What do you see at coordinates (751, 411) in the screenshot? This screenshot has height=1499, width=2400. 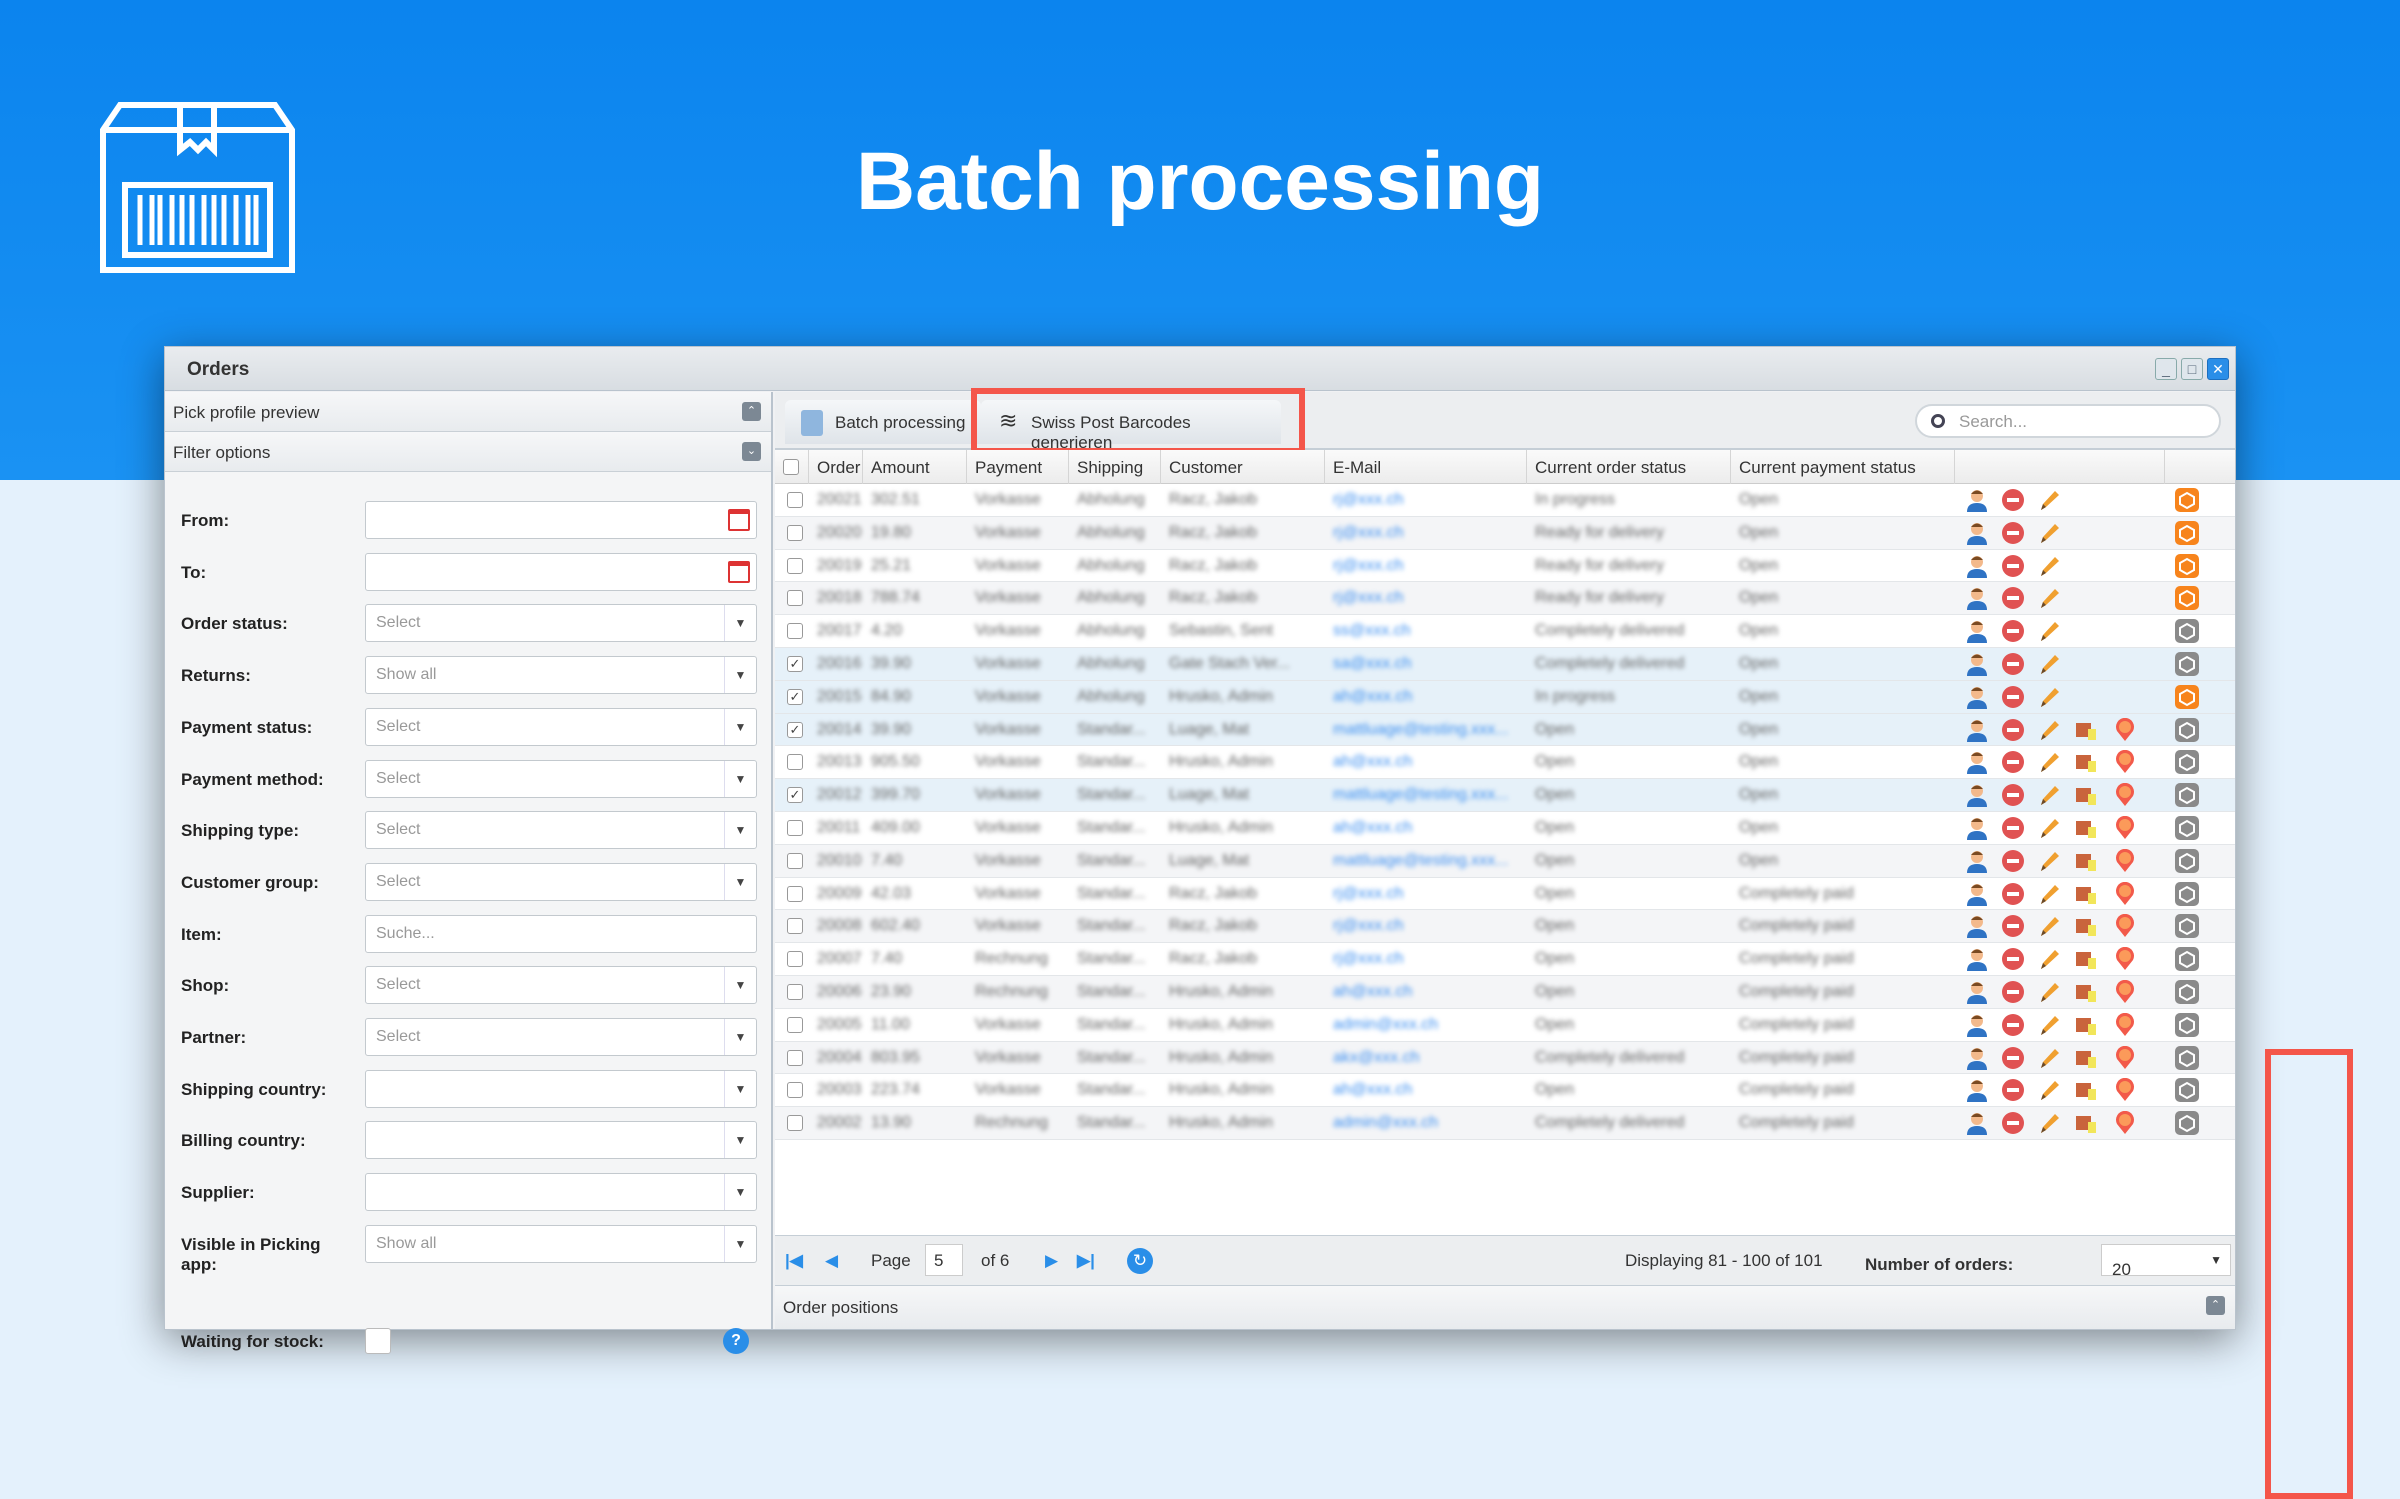 I see `collapse-icon: ⌃` at bounding box center [751, 411].